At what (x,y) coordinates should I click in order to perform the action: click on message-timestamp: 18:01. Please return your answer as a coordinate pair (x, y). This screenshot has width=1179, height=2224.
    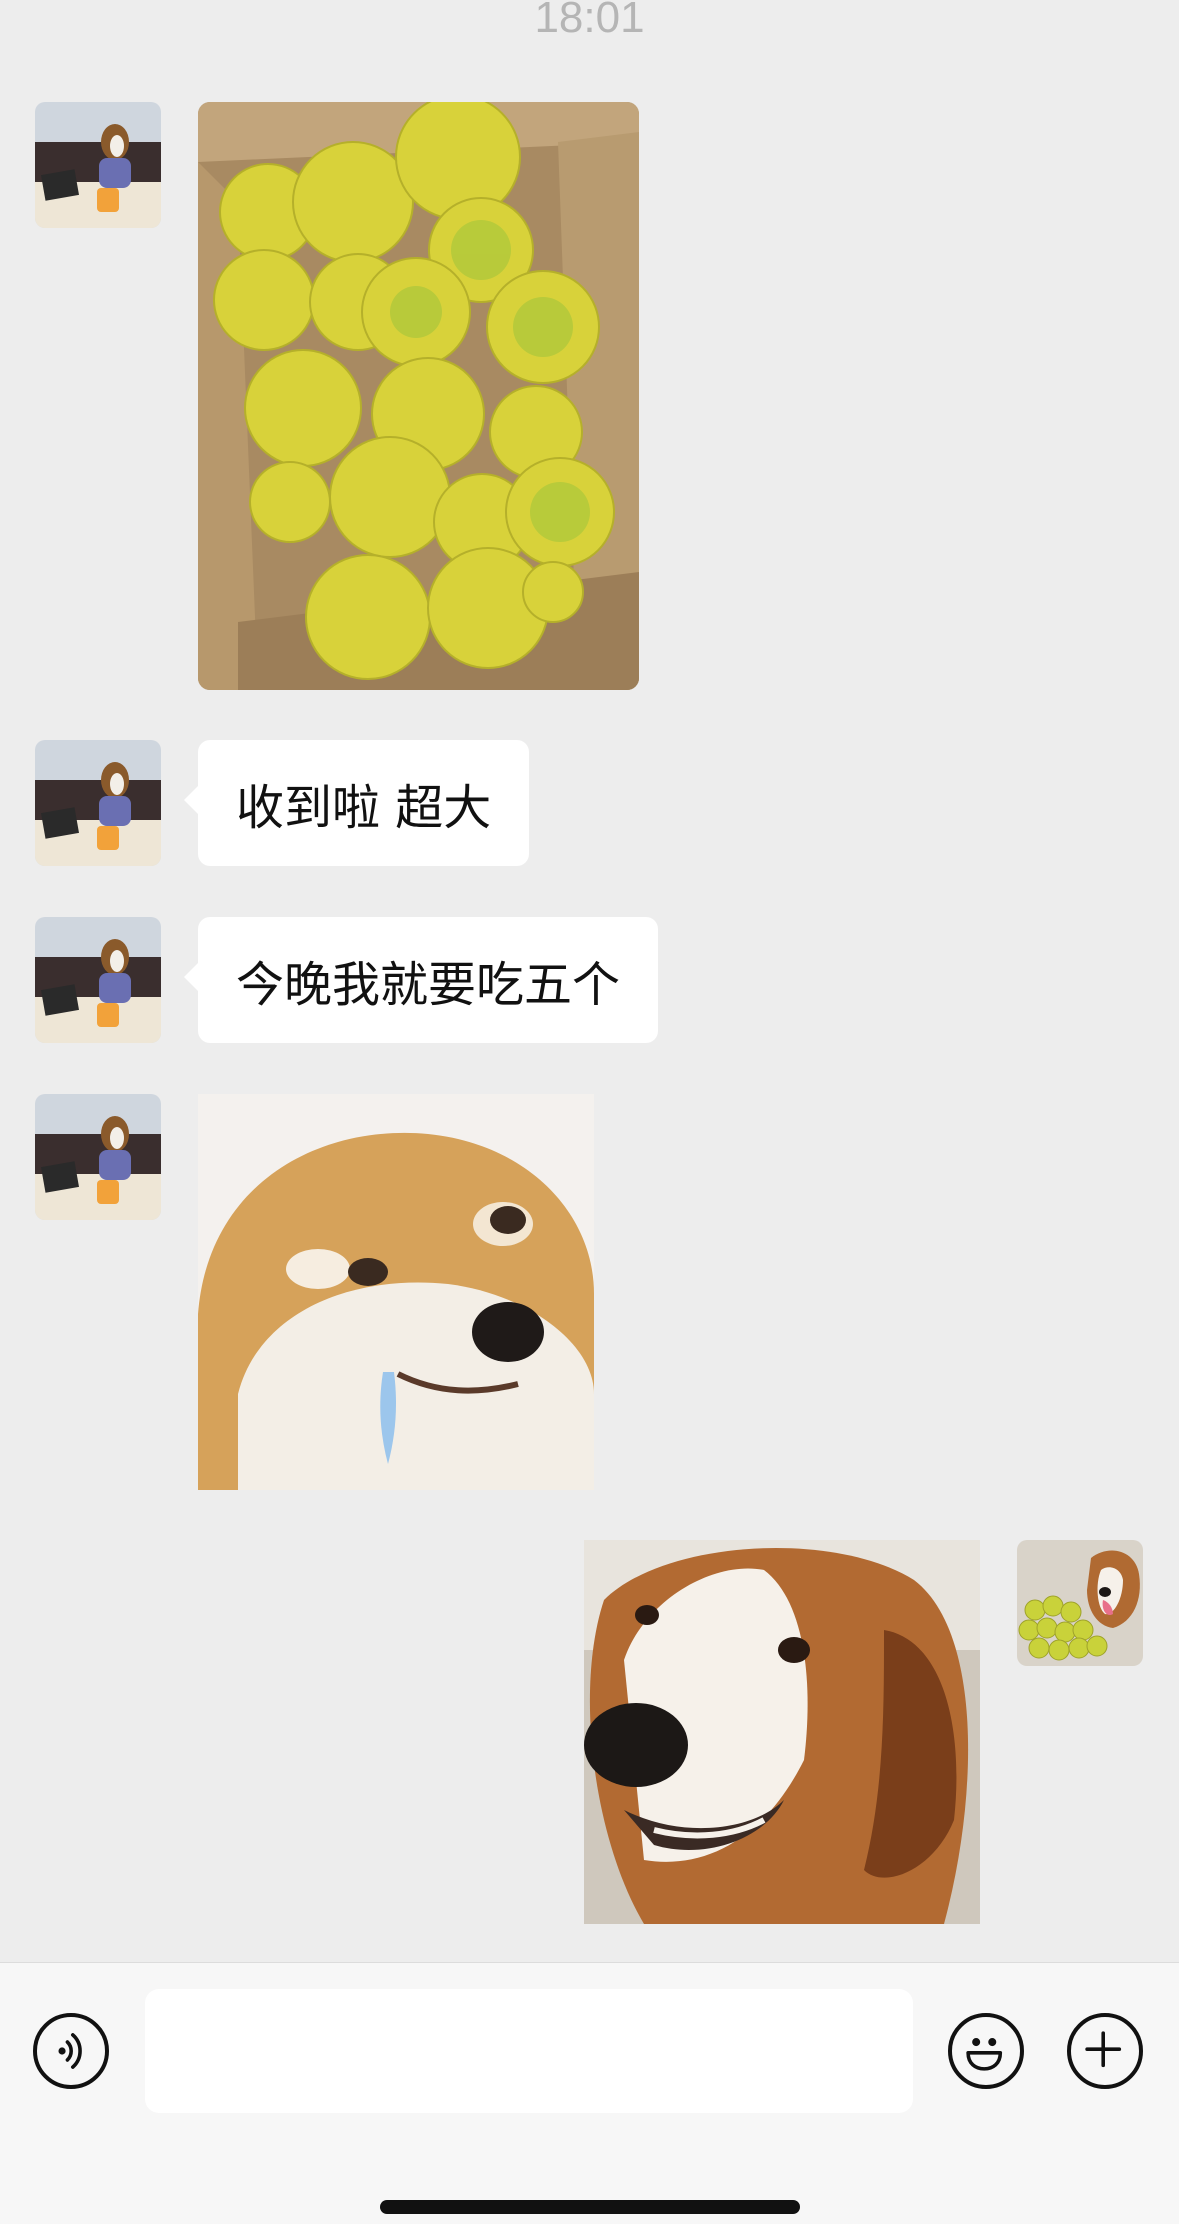
    Looking at the image, I should click on (589, 21).